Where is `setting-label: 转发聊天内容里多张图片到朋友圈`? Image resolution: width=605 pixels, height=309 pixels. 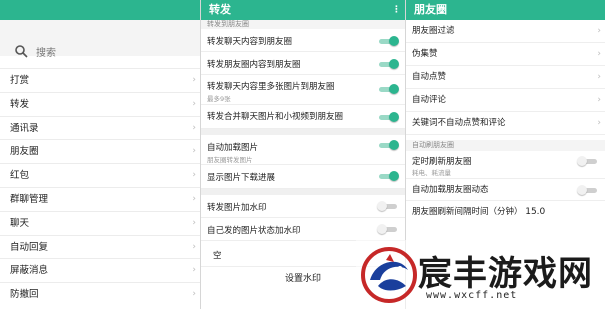
setting-label: 转发聊天内容里多张图片到朋友圈 is located at coordinates (271, 87).